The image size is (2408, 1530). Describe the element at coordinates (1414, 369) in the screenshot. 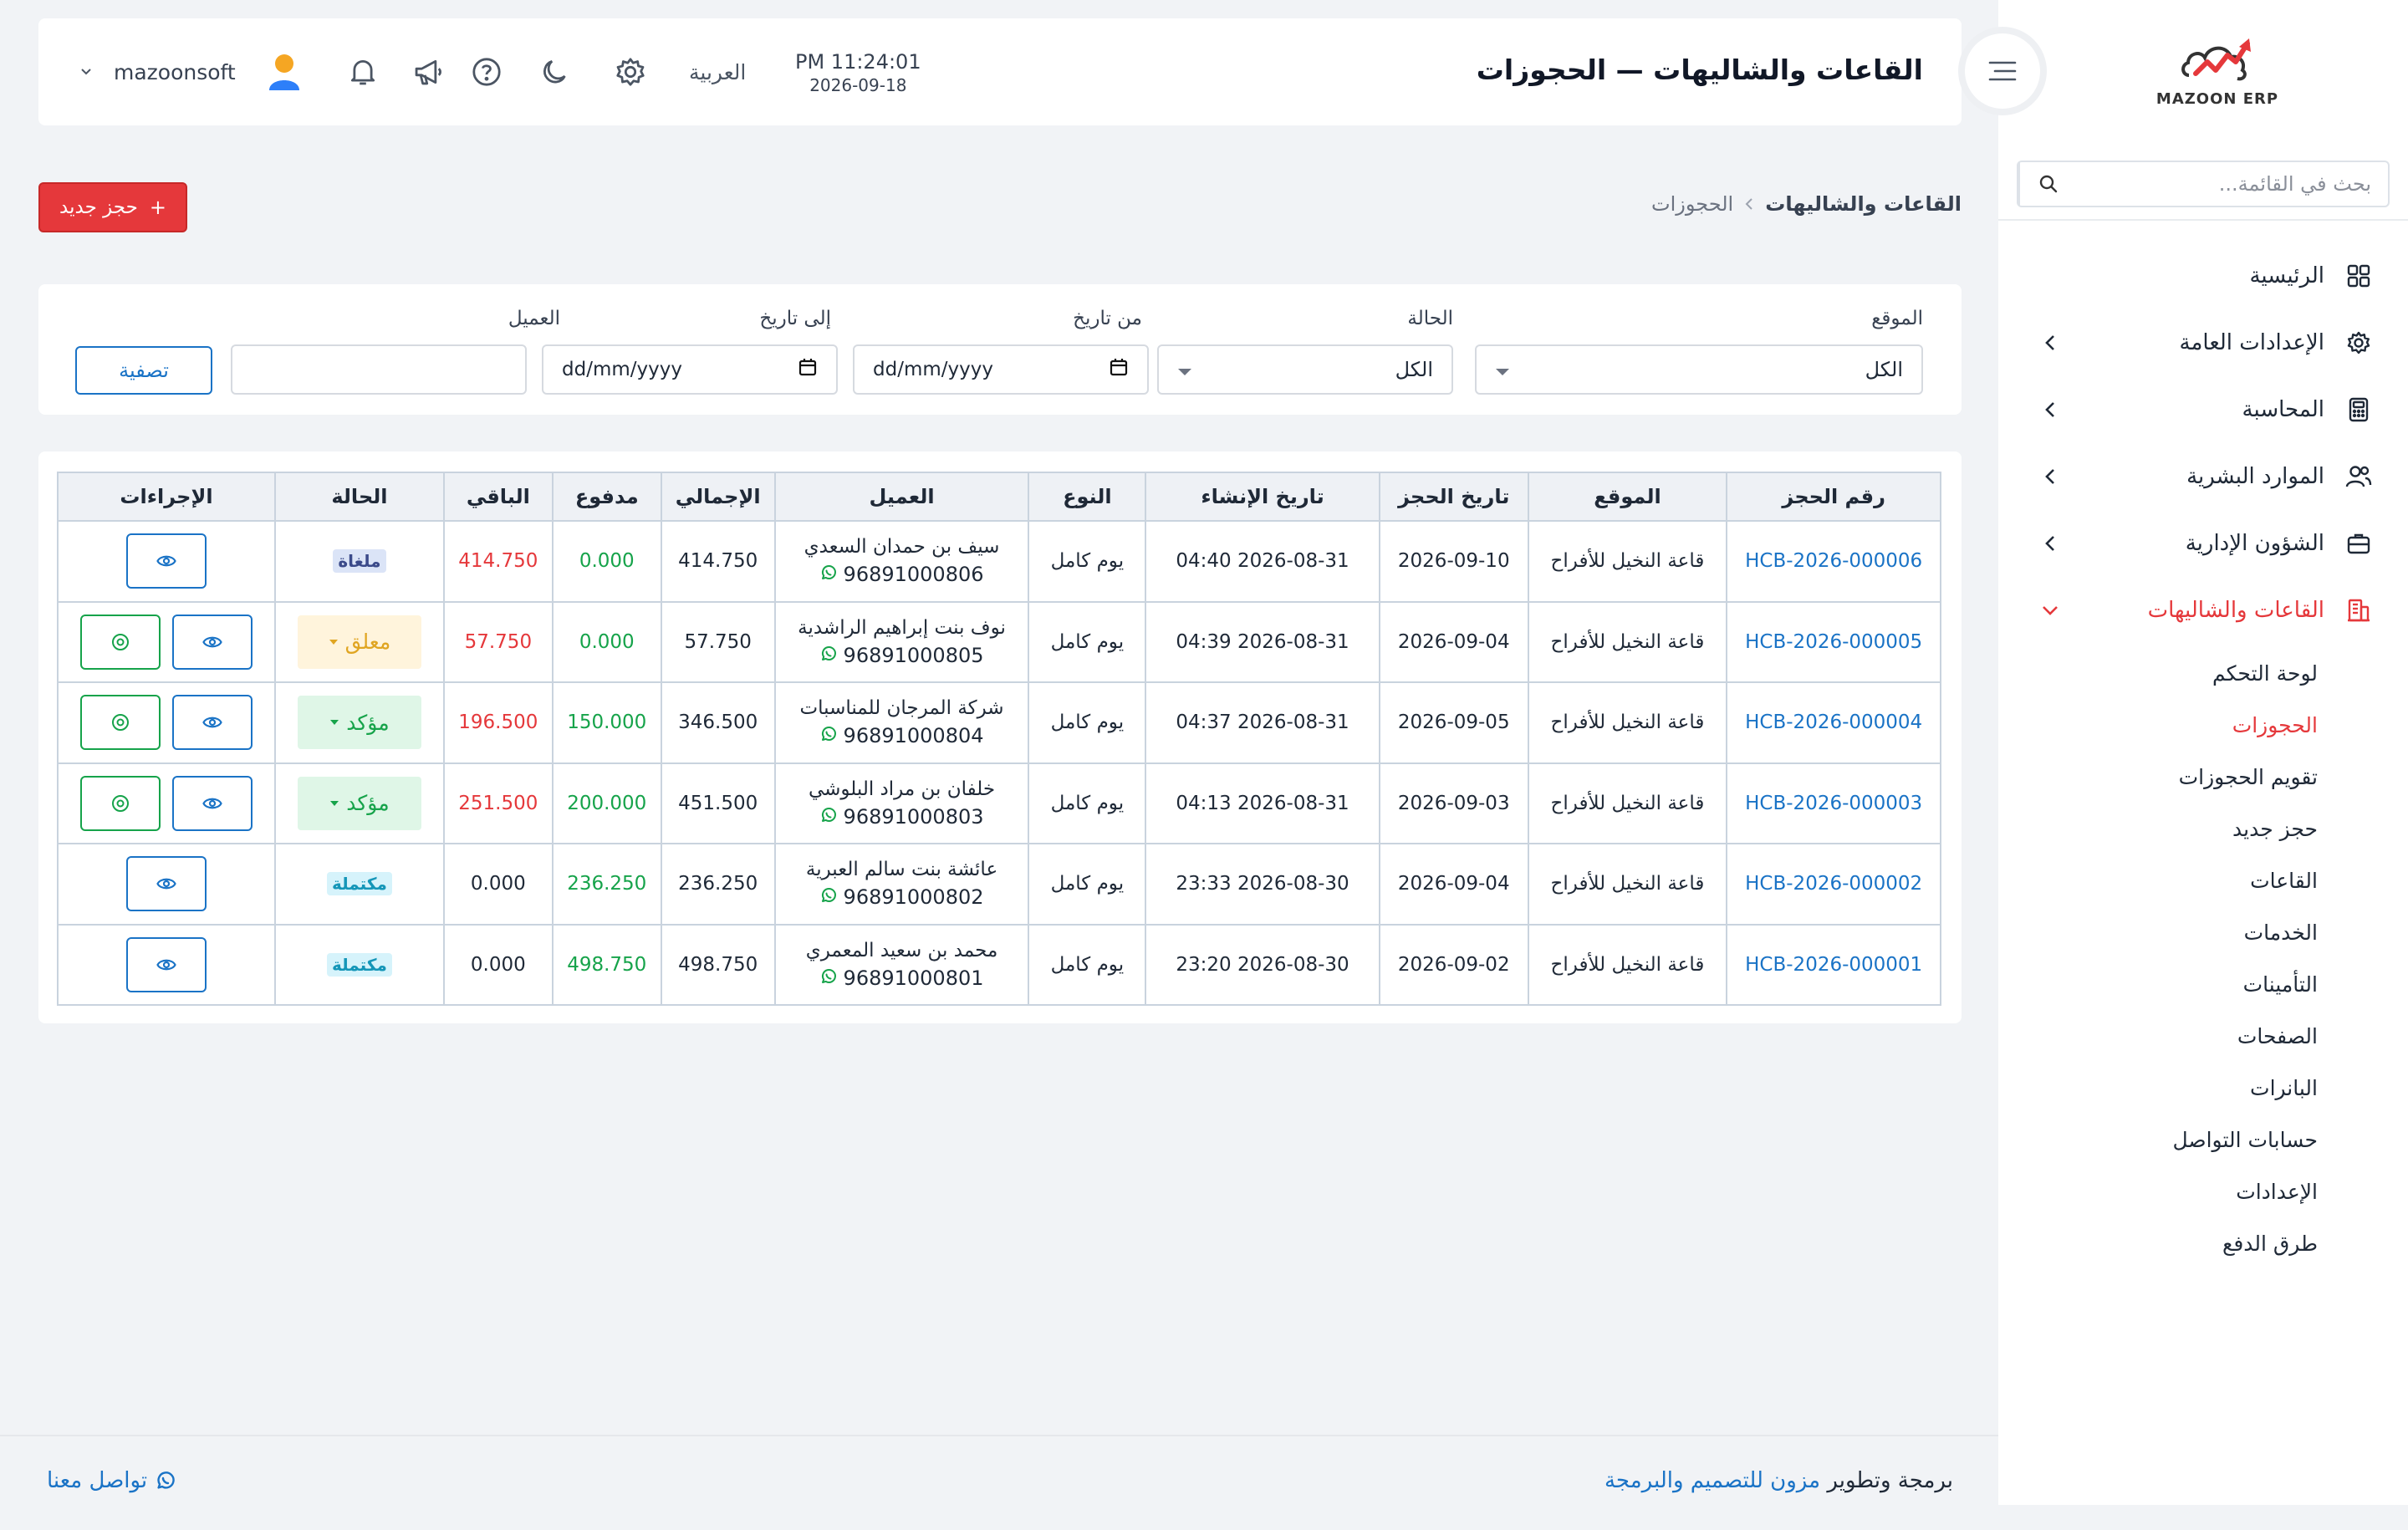

I see `status-filter-value: الكل` at that location.